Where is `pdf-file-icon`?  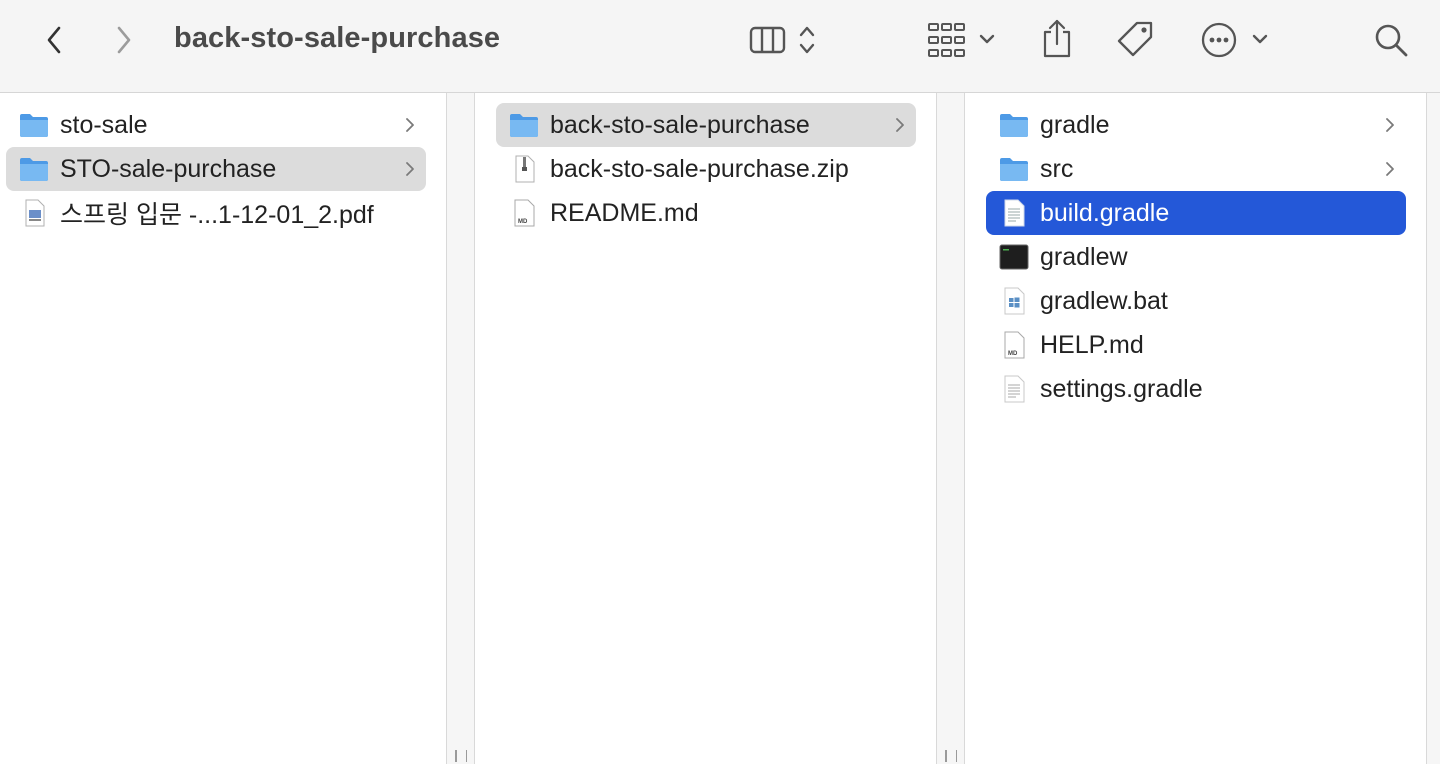 pdf-file-icon is located at coordinates (35, 213).